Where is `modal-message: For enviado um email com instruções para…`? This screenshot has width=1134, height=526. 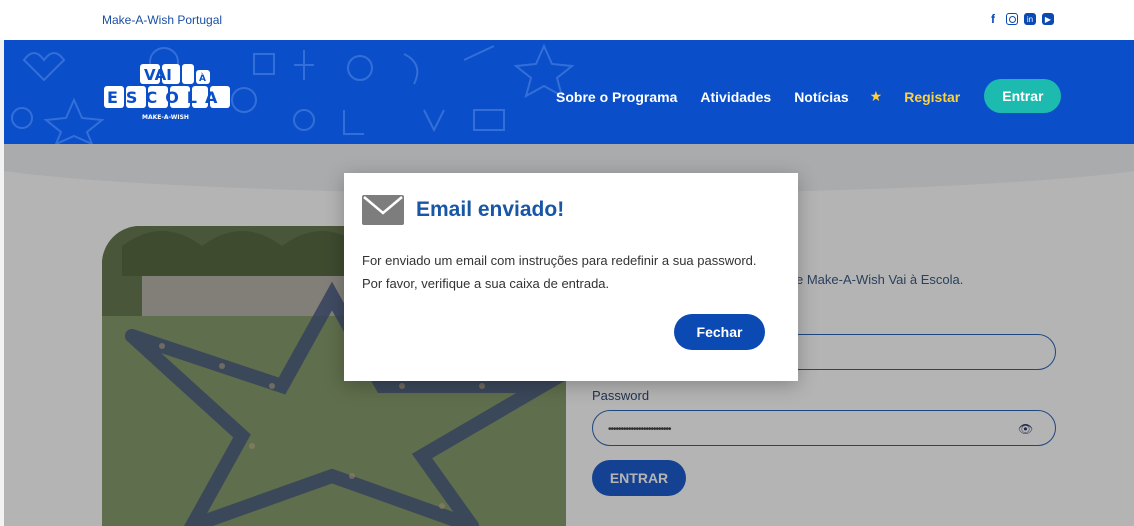
modal-message: For enviado um email com instruções para… is located at coordinates (559, 272).